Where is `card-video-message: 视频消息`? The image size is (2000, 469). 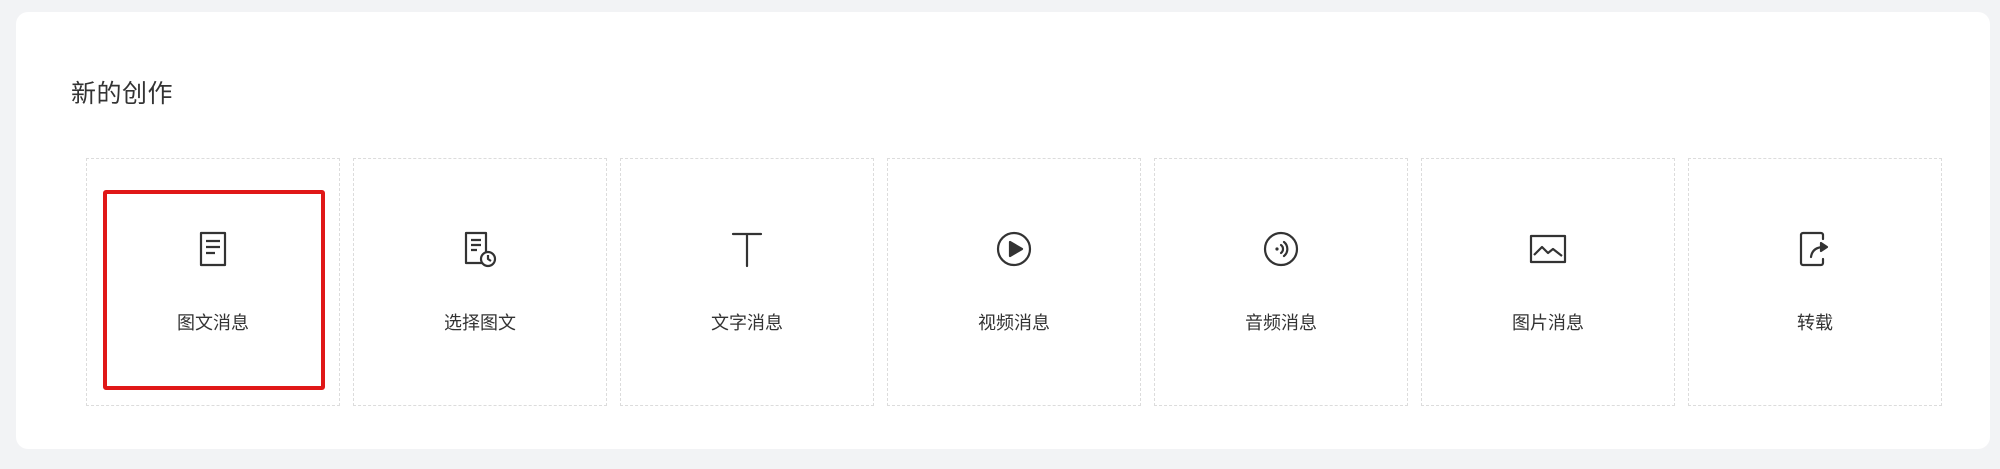 card-video-message: 视频消息 is located at coordinates (1014, 282).